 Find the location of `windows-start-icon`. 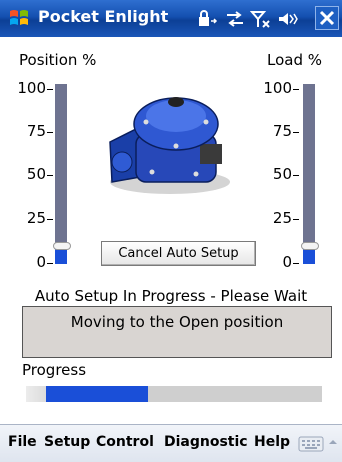

windows-start-icon is located at coordinates (19, 18).